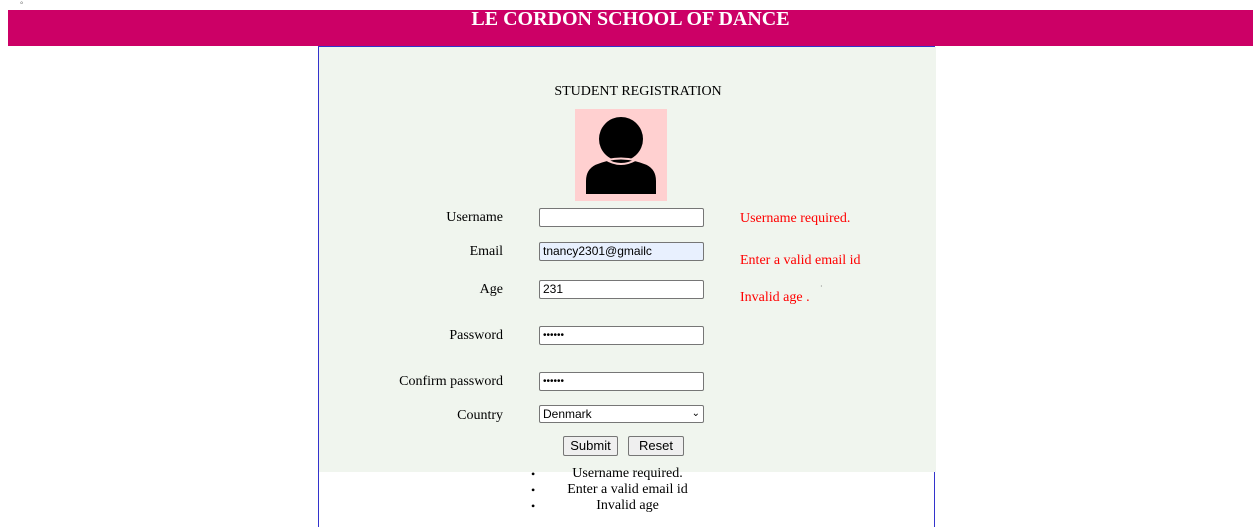  What do you see at coordinates (491, 289) in the screenshot?
I see `age-label: Age` at bounding box center [491, 289].